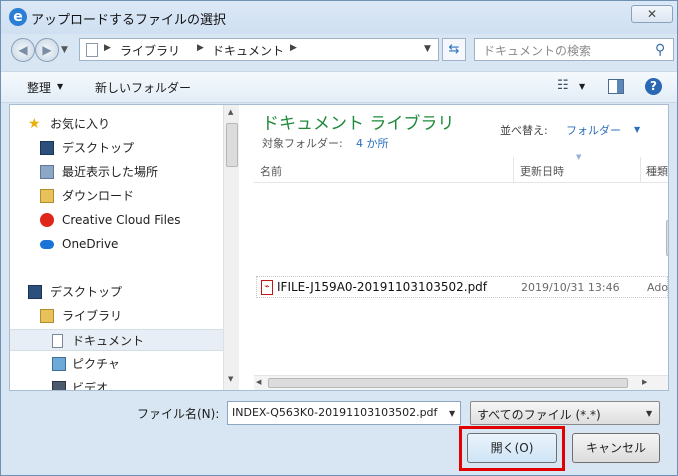 Image resolution: width=678 pixels, height=476 pixels. I want to click on nav-item-label: ダウンロード, so click(98, 196).